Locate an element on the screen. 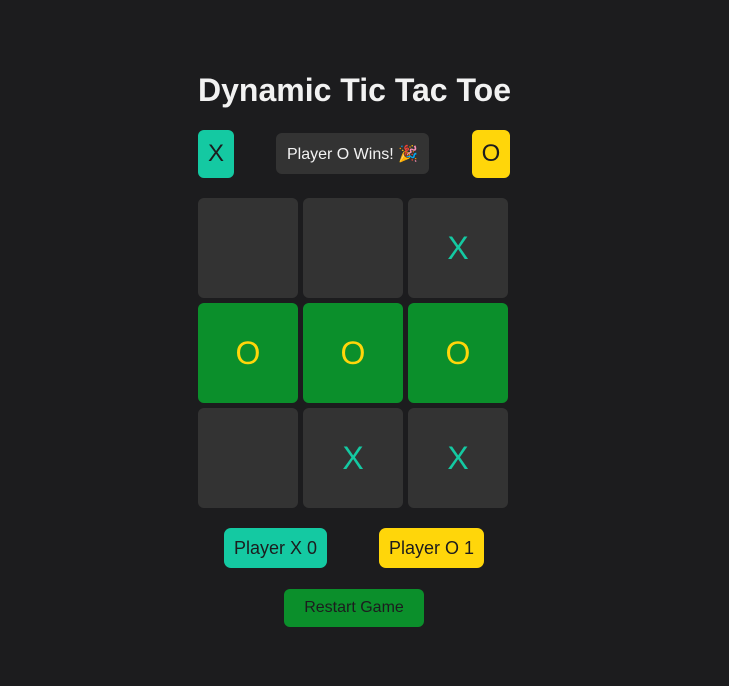  player-x-indicator: X is located at coordinates (216, 154).